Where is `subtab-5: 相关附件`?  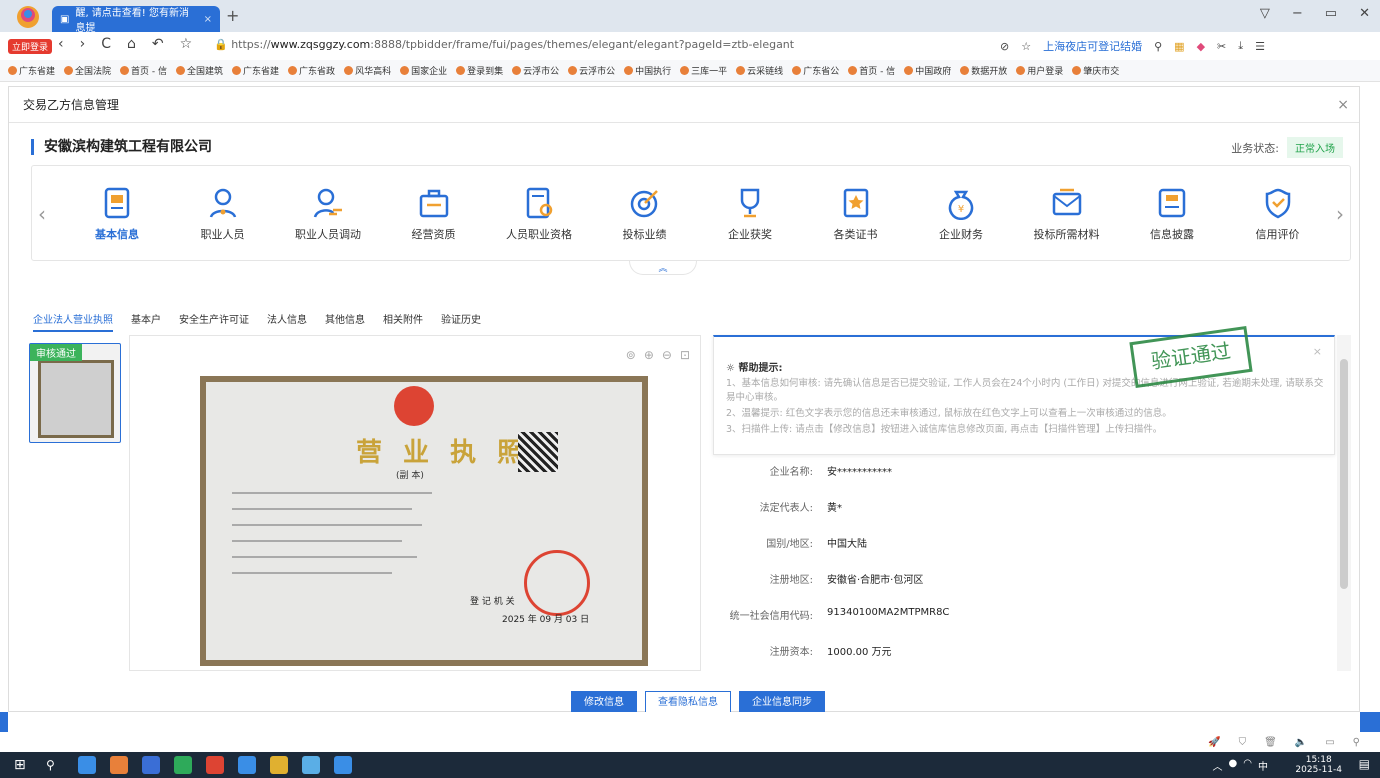 subtab-5: 相关附件 is located at coordinates (403, 321).